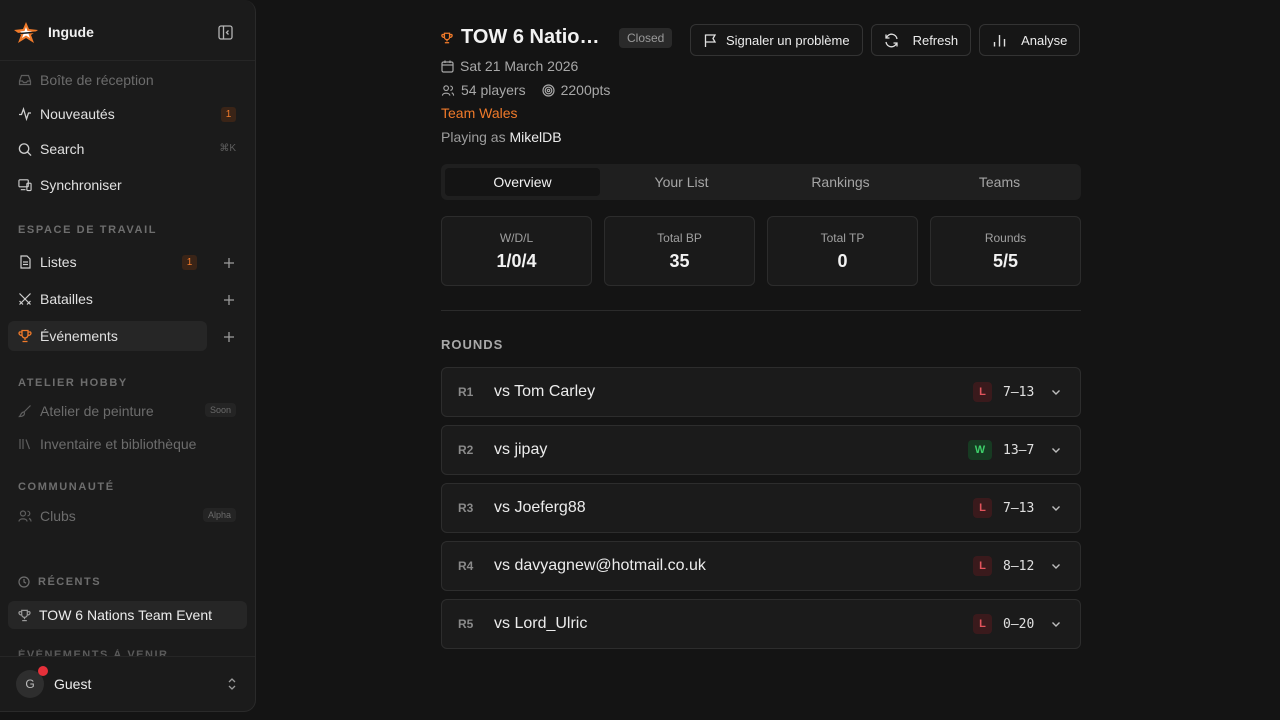  What do you see at coordinates (58, 516) in the screenshot?
I see `sidebar-item-label: Clubs` at bounding box center [58, 516].